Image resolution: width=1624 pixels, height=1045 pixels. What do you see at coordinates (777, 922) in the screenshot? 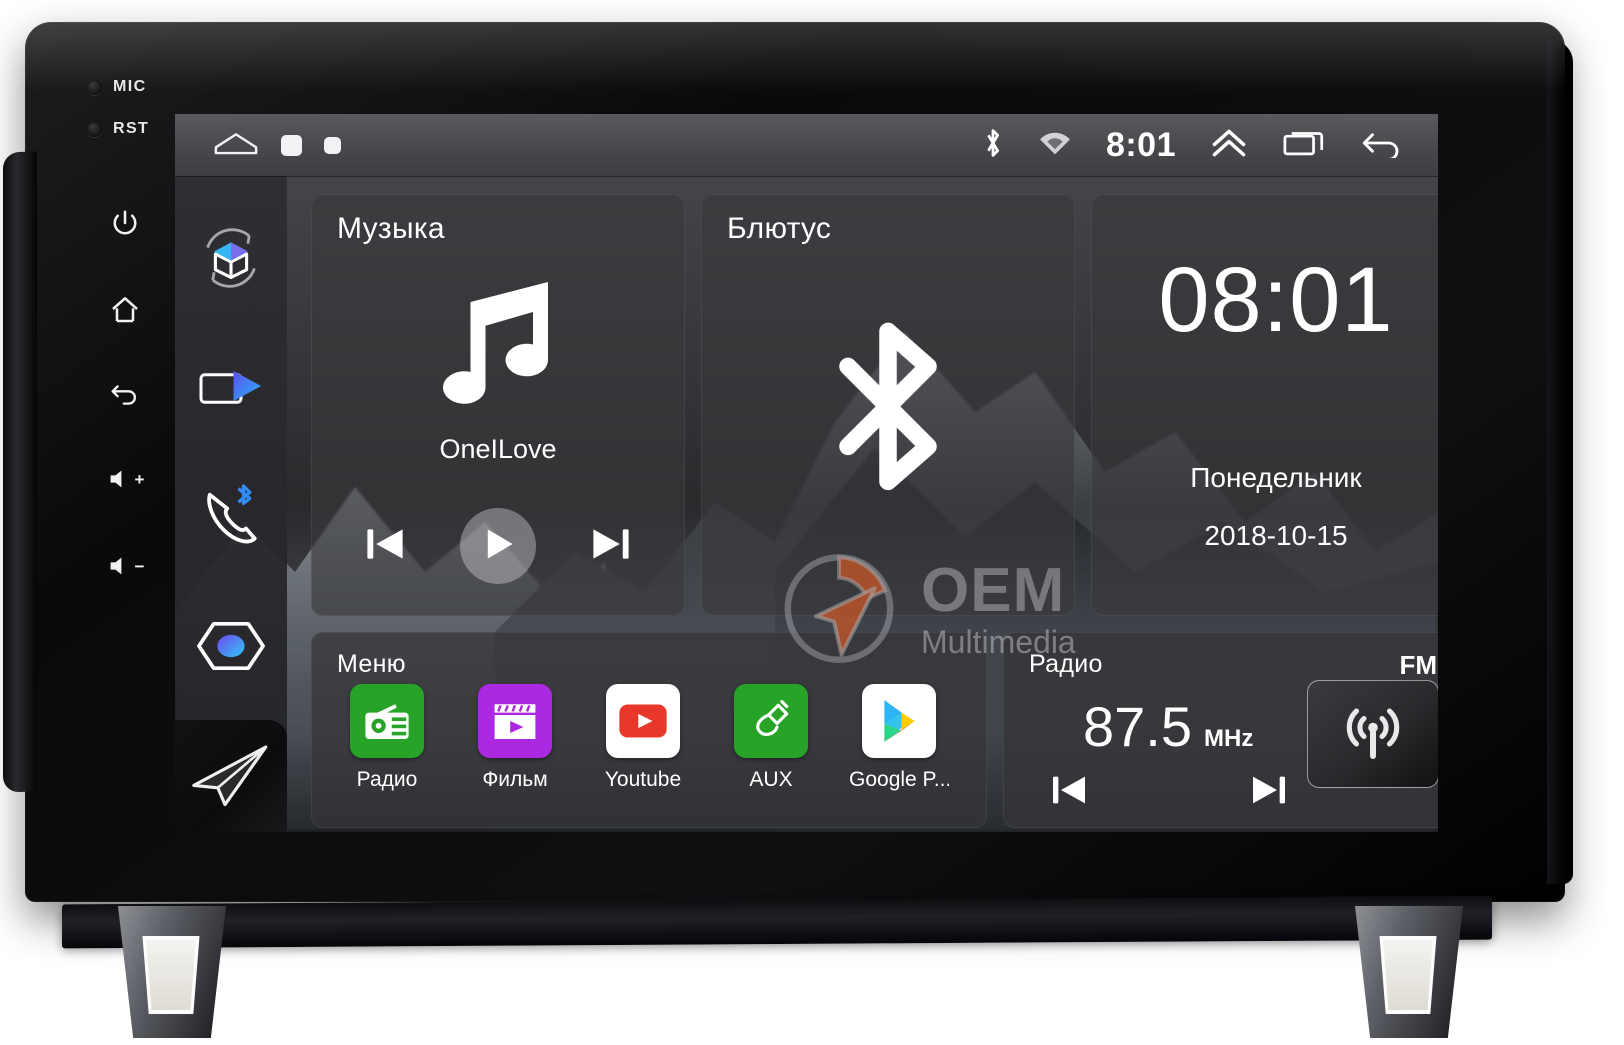
I see `device-bottom-bar` at bounding box center [777, 922].